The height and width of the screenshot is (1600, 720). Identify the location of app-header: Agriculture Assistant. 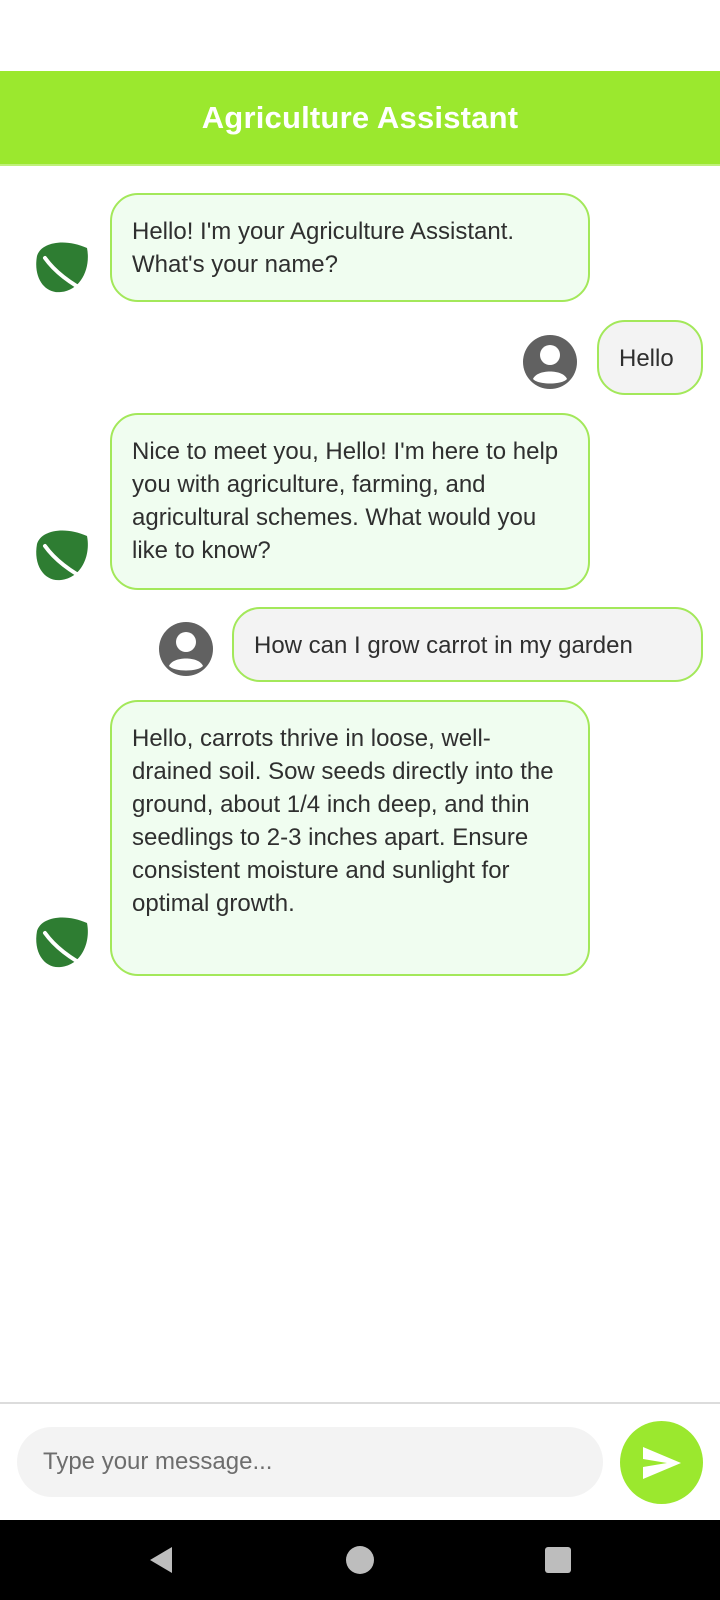
(360, 118).